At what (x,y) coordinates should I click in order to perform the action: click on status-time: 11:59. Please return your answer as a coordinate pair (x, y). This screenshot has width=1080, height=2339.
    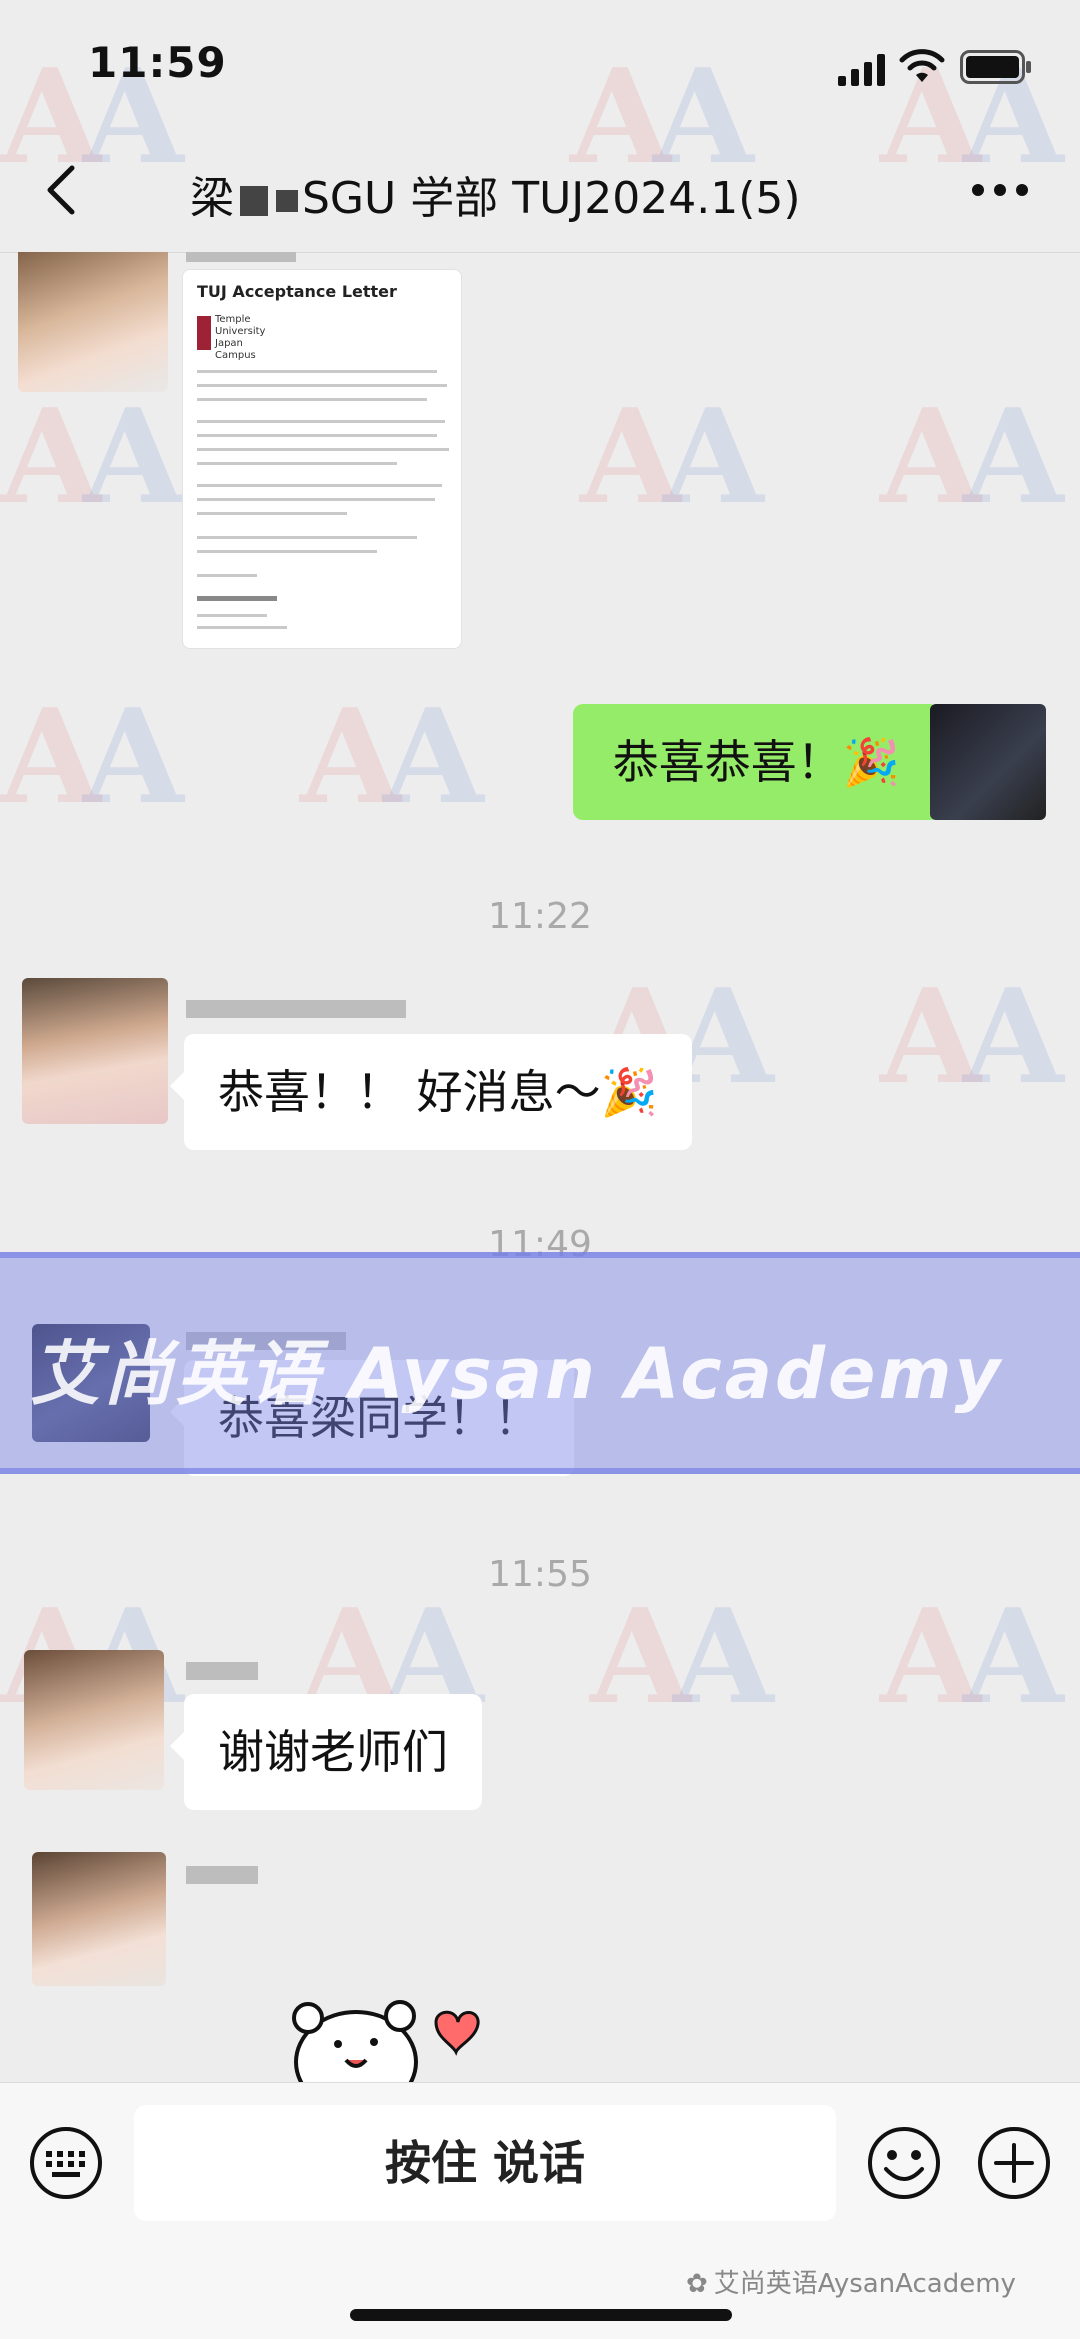
    Looking at the image, I should click on (157, 62).